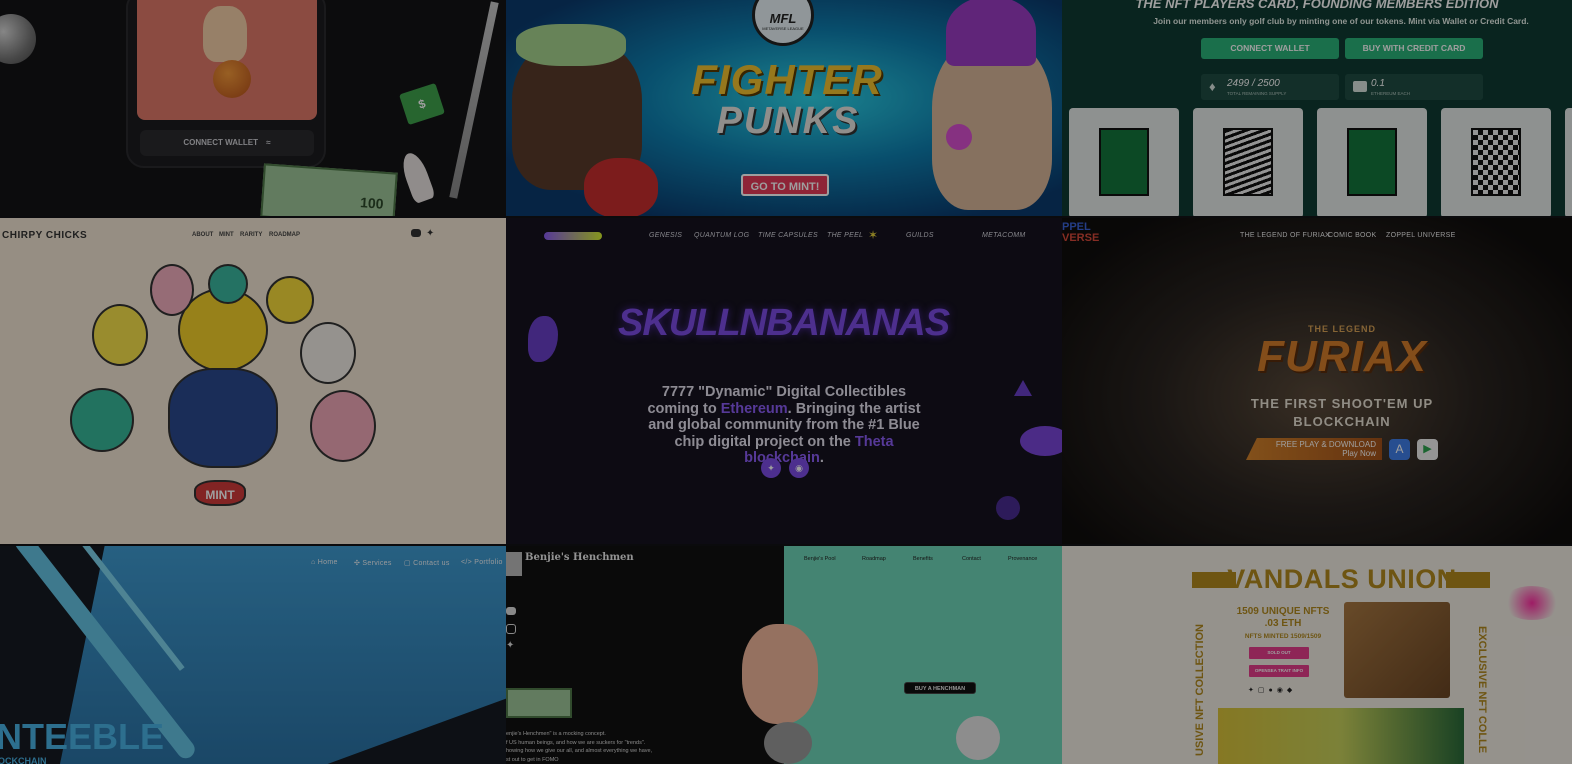  Describe the element at coordinates (1200, 690) in the screenshot. I see `side-text-left: USIVE NFT COLLECTION` at that location.